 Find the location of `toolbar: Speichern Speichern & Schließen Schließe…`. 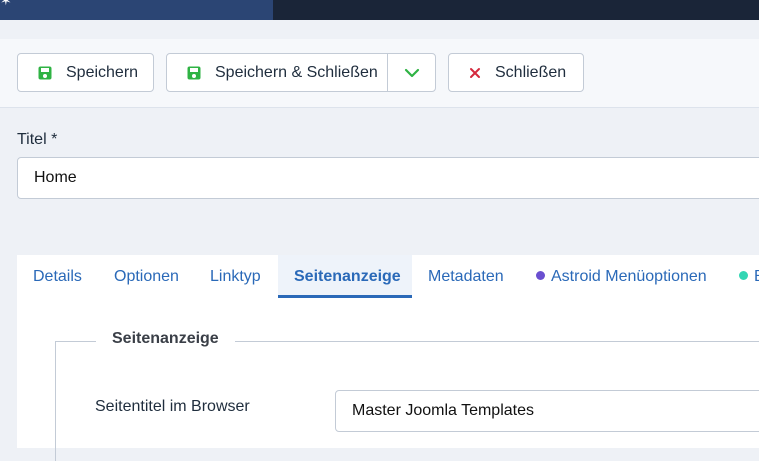

toolbar: Speichern Speichern & Schließen Schließe… is located at coordinates (379, 73).